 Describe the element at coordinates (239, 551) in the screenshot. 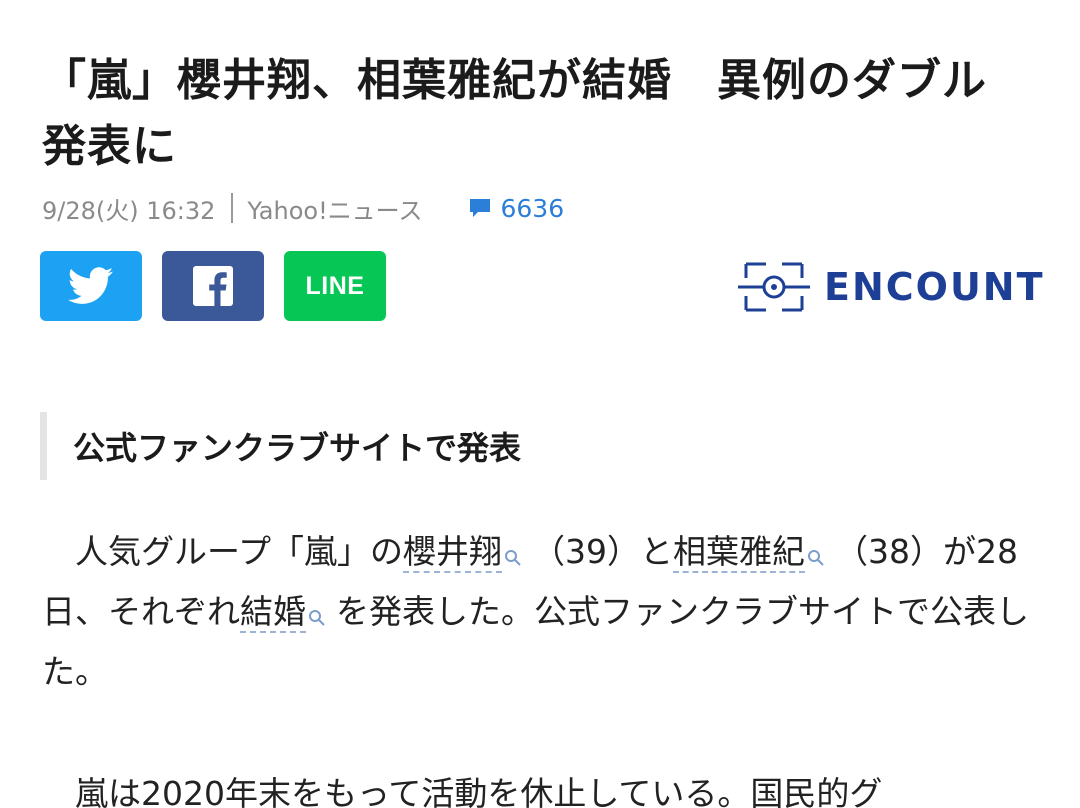

I see `paragraph-text: 人気グループ「嵐」の` at that location.